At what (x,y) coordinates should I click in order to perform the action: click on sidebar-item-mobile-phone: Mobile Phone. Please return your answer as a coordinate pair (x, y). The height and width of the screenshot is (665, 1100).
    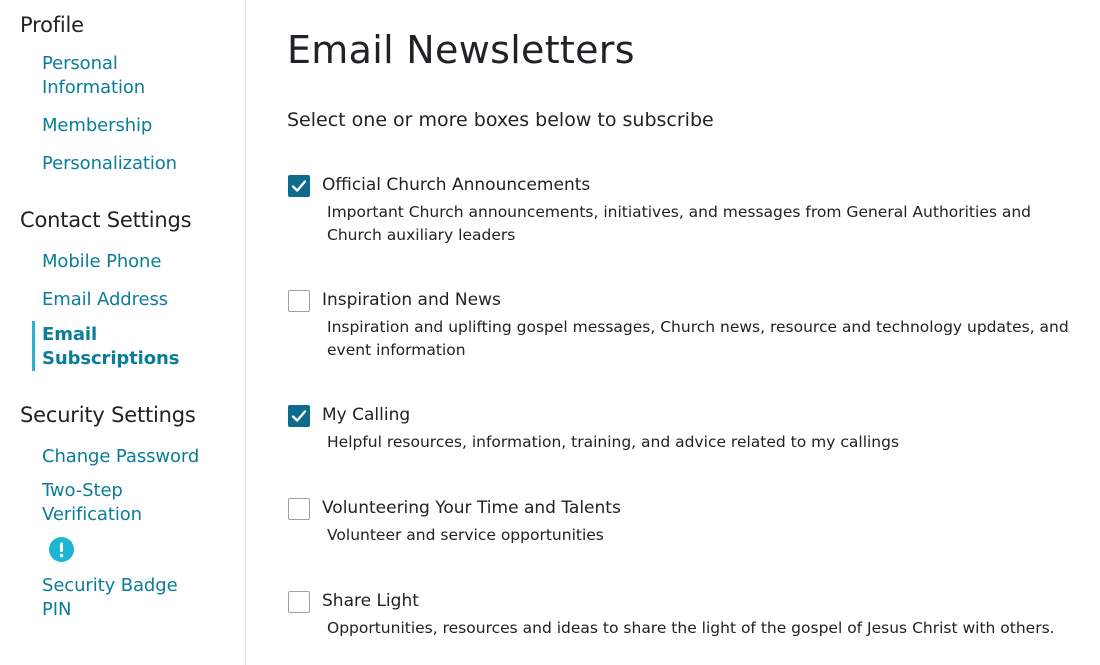
    Looking at the image, I should click on (101, 262).